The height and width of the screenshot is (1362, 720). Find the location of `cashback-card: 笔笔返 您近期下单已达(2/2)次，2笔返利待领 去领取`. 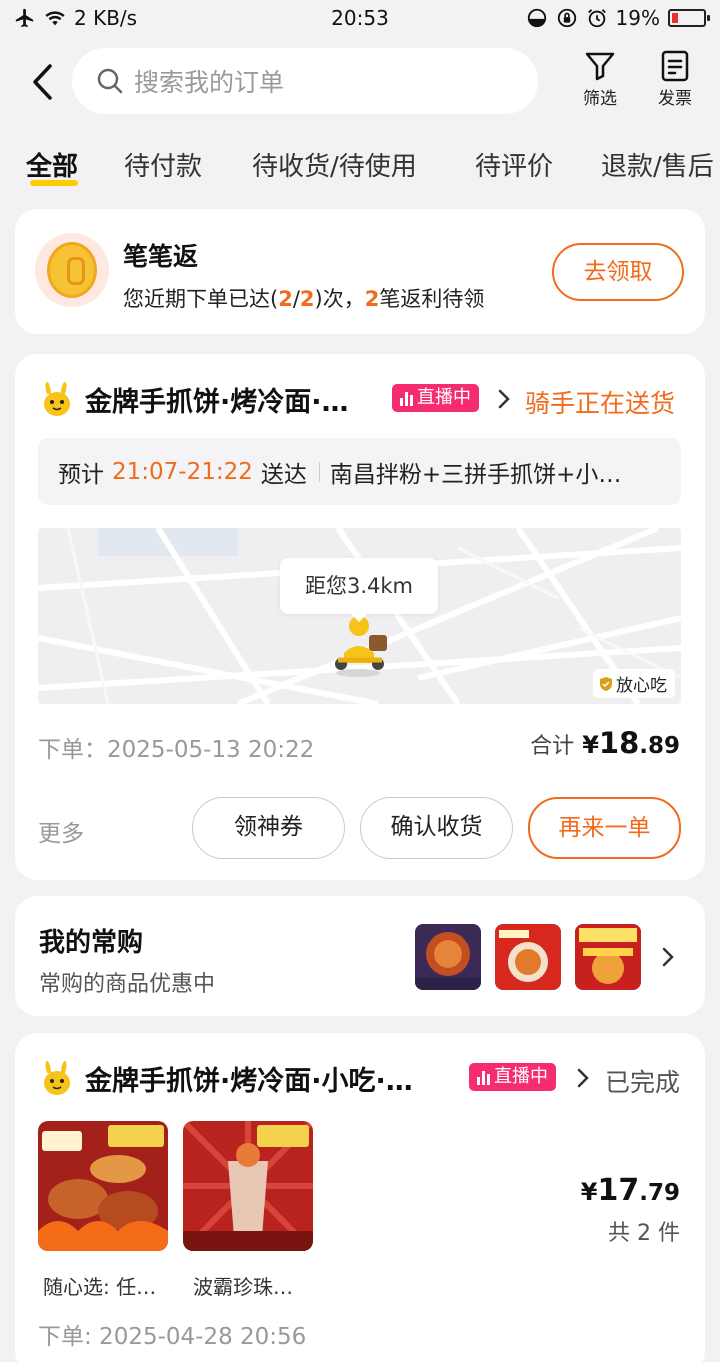

cashback-card: 笔笔返 您近期下单已达(2/2)次，2笔返利待领 去领取 is located at coordinates (360, 271).